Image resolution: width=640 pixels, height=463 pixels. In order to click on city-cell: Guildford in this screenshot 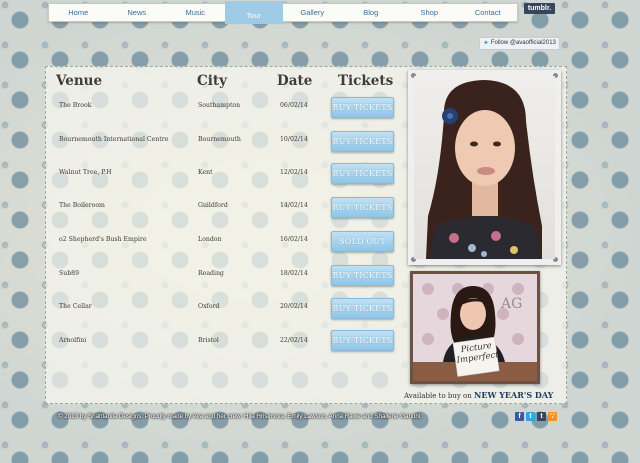, I will do `click(213, 205)`.